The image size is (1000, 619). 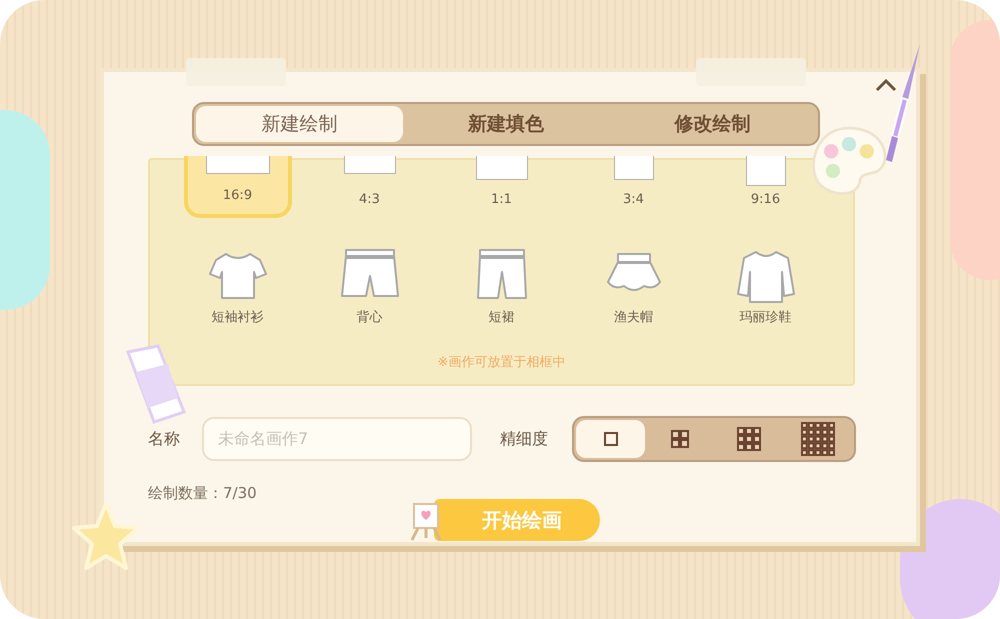 I want to click on template-label: 玛丽珍鞋, so click(x=766, y=318).